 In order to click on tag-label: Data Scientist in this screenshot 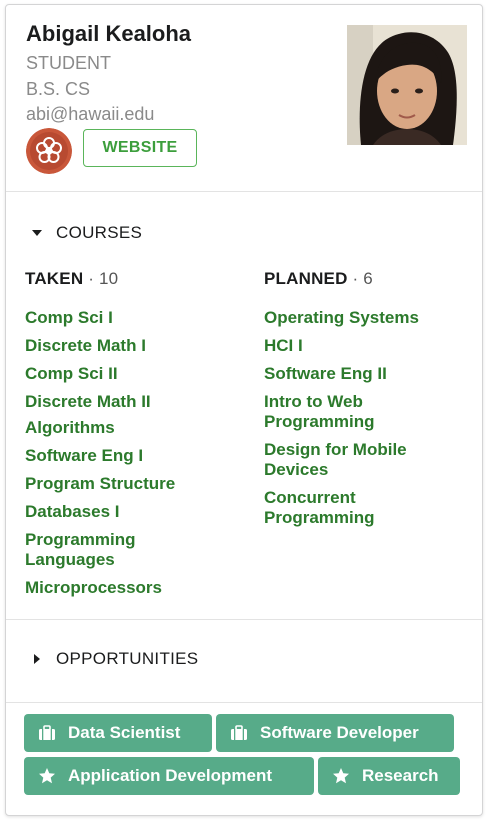, I will do `click(124, 732)`.